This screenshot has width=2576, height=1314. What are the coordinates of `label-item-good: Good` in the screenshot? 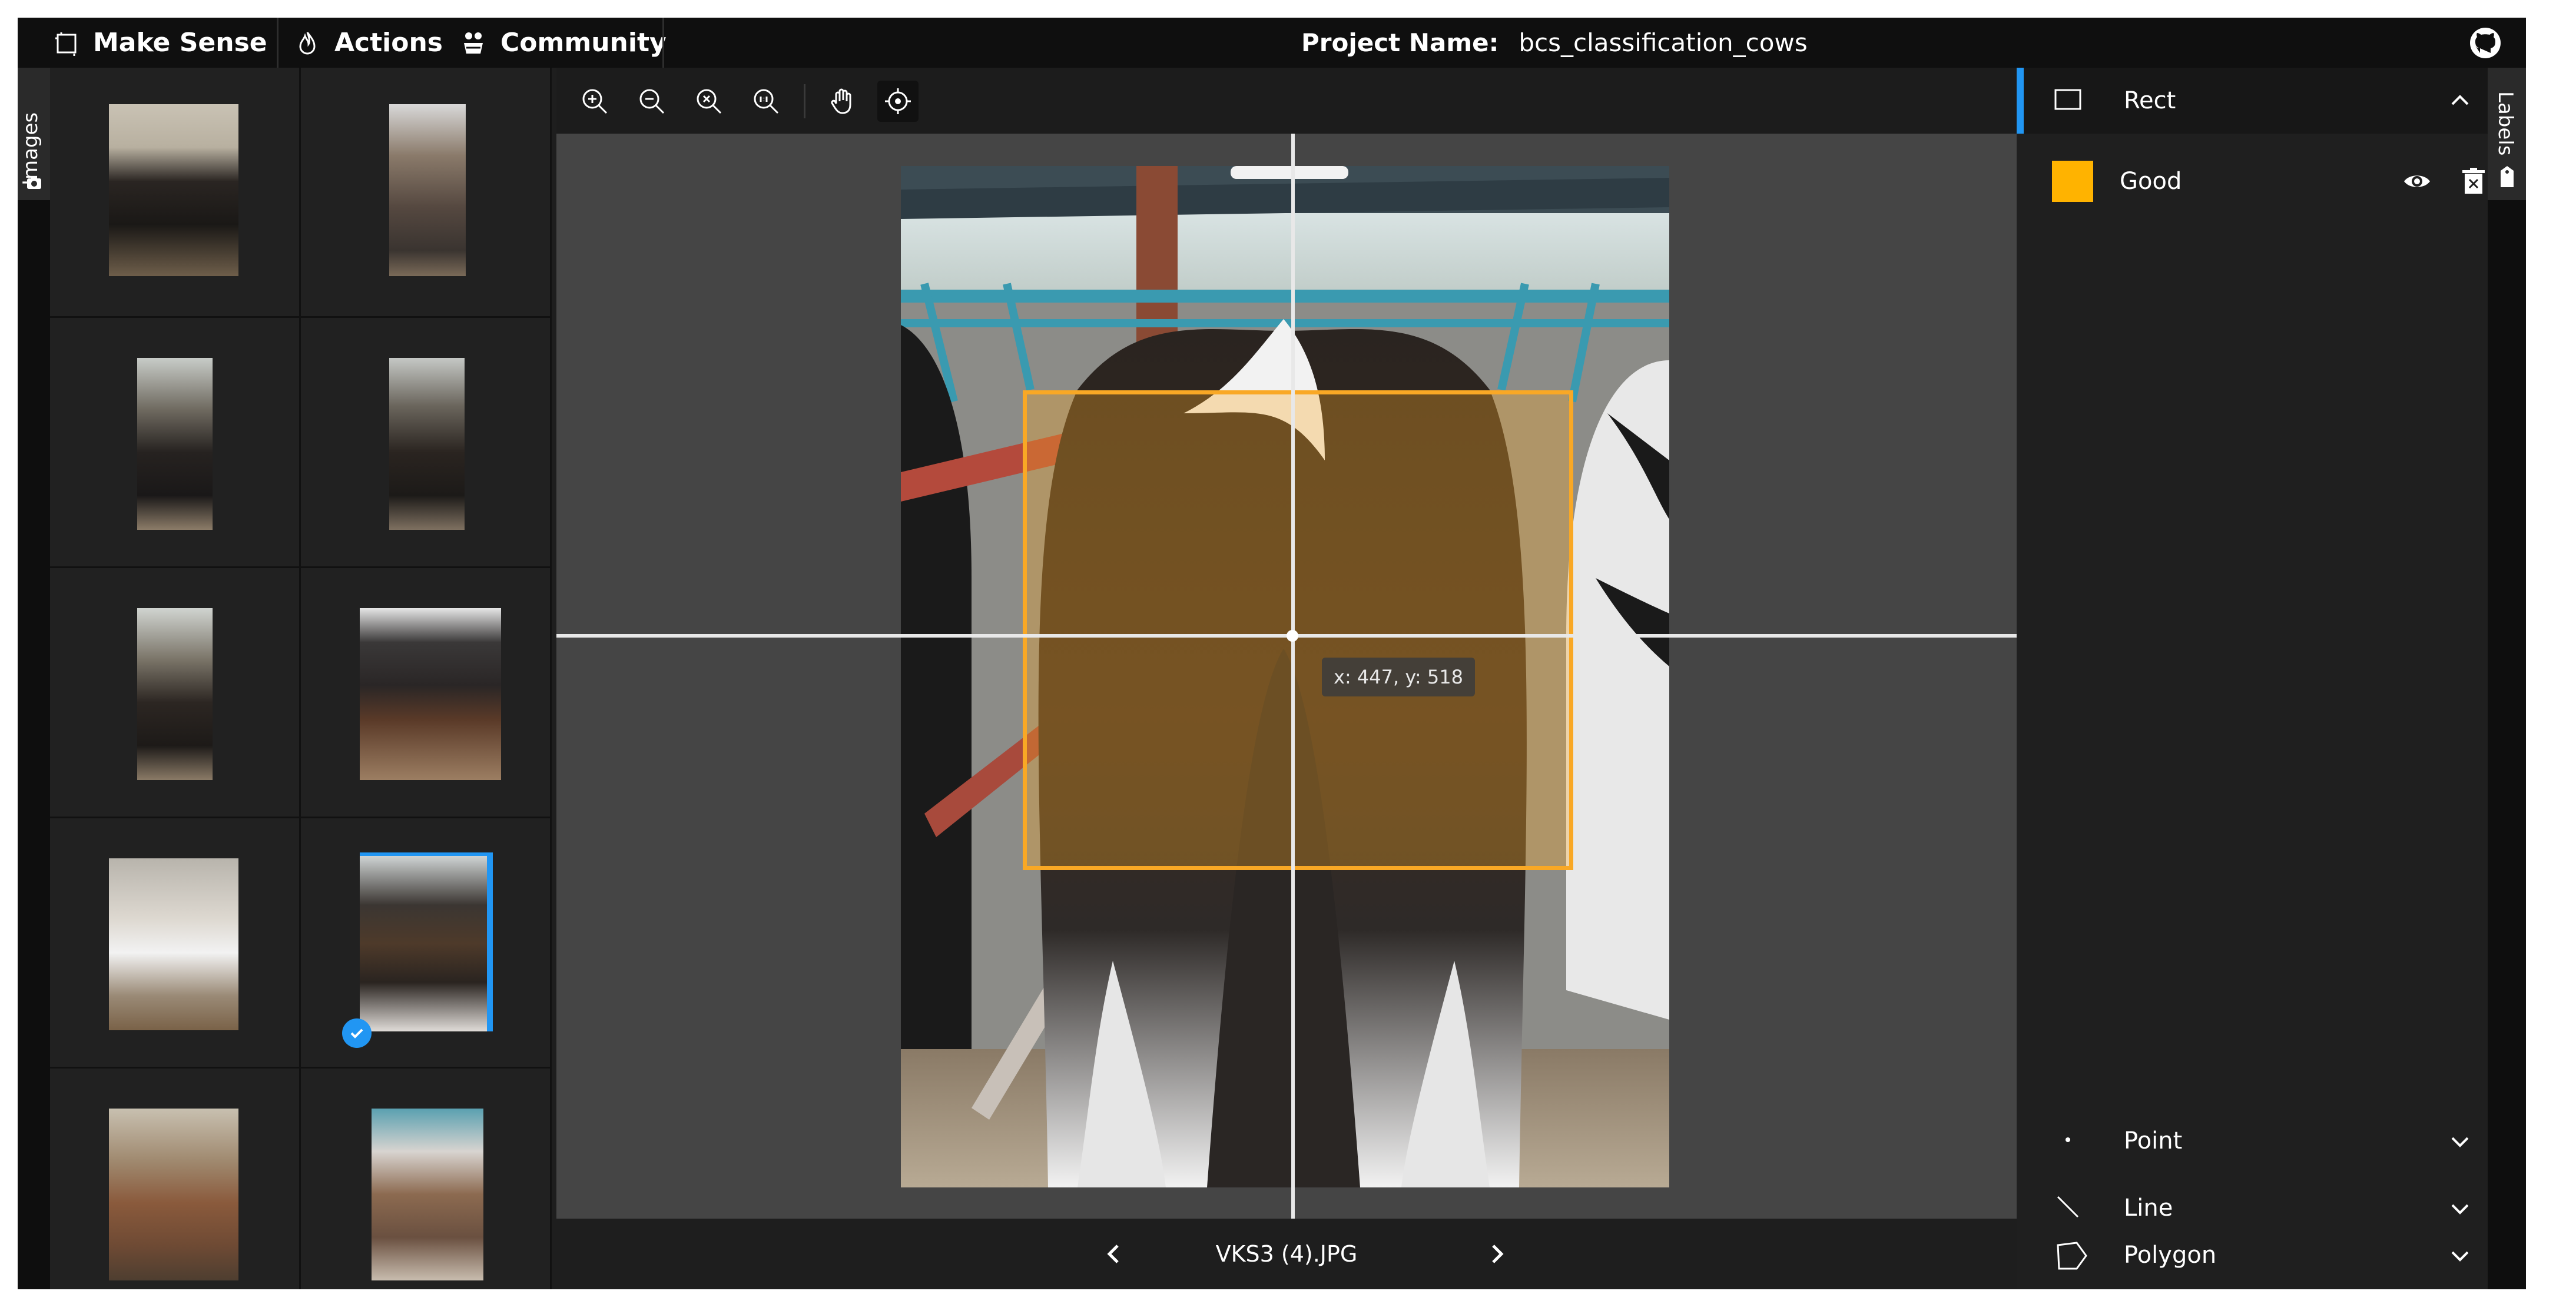 It's located at (2252, 179).